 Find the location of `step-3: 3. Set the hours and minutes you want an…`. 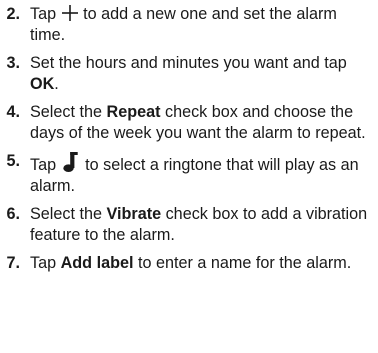

step-3: 3. Set the hours and minutes you want an… is located at coordinates (189, 74).